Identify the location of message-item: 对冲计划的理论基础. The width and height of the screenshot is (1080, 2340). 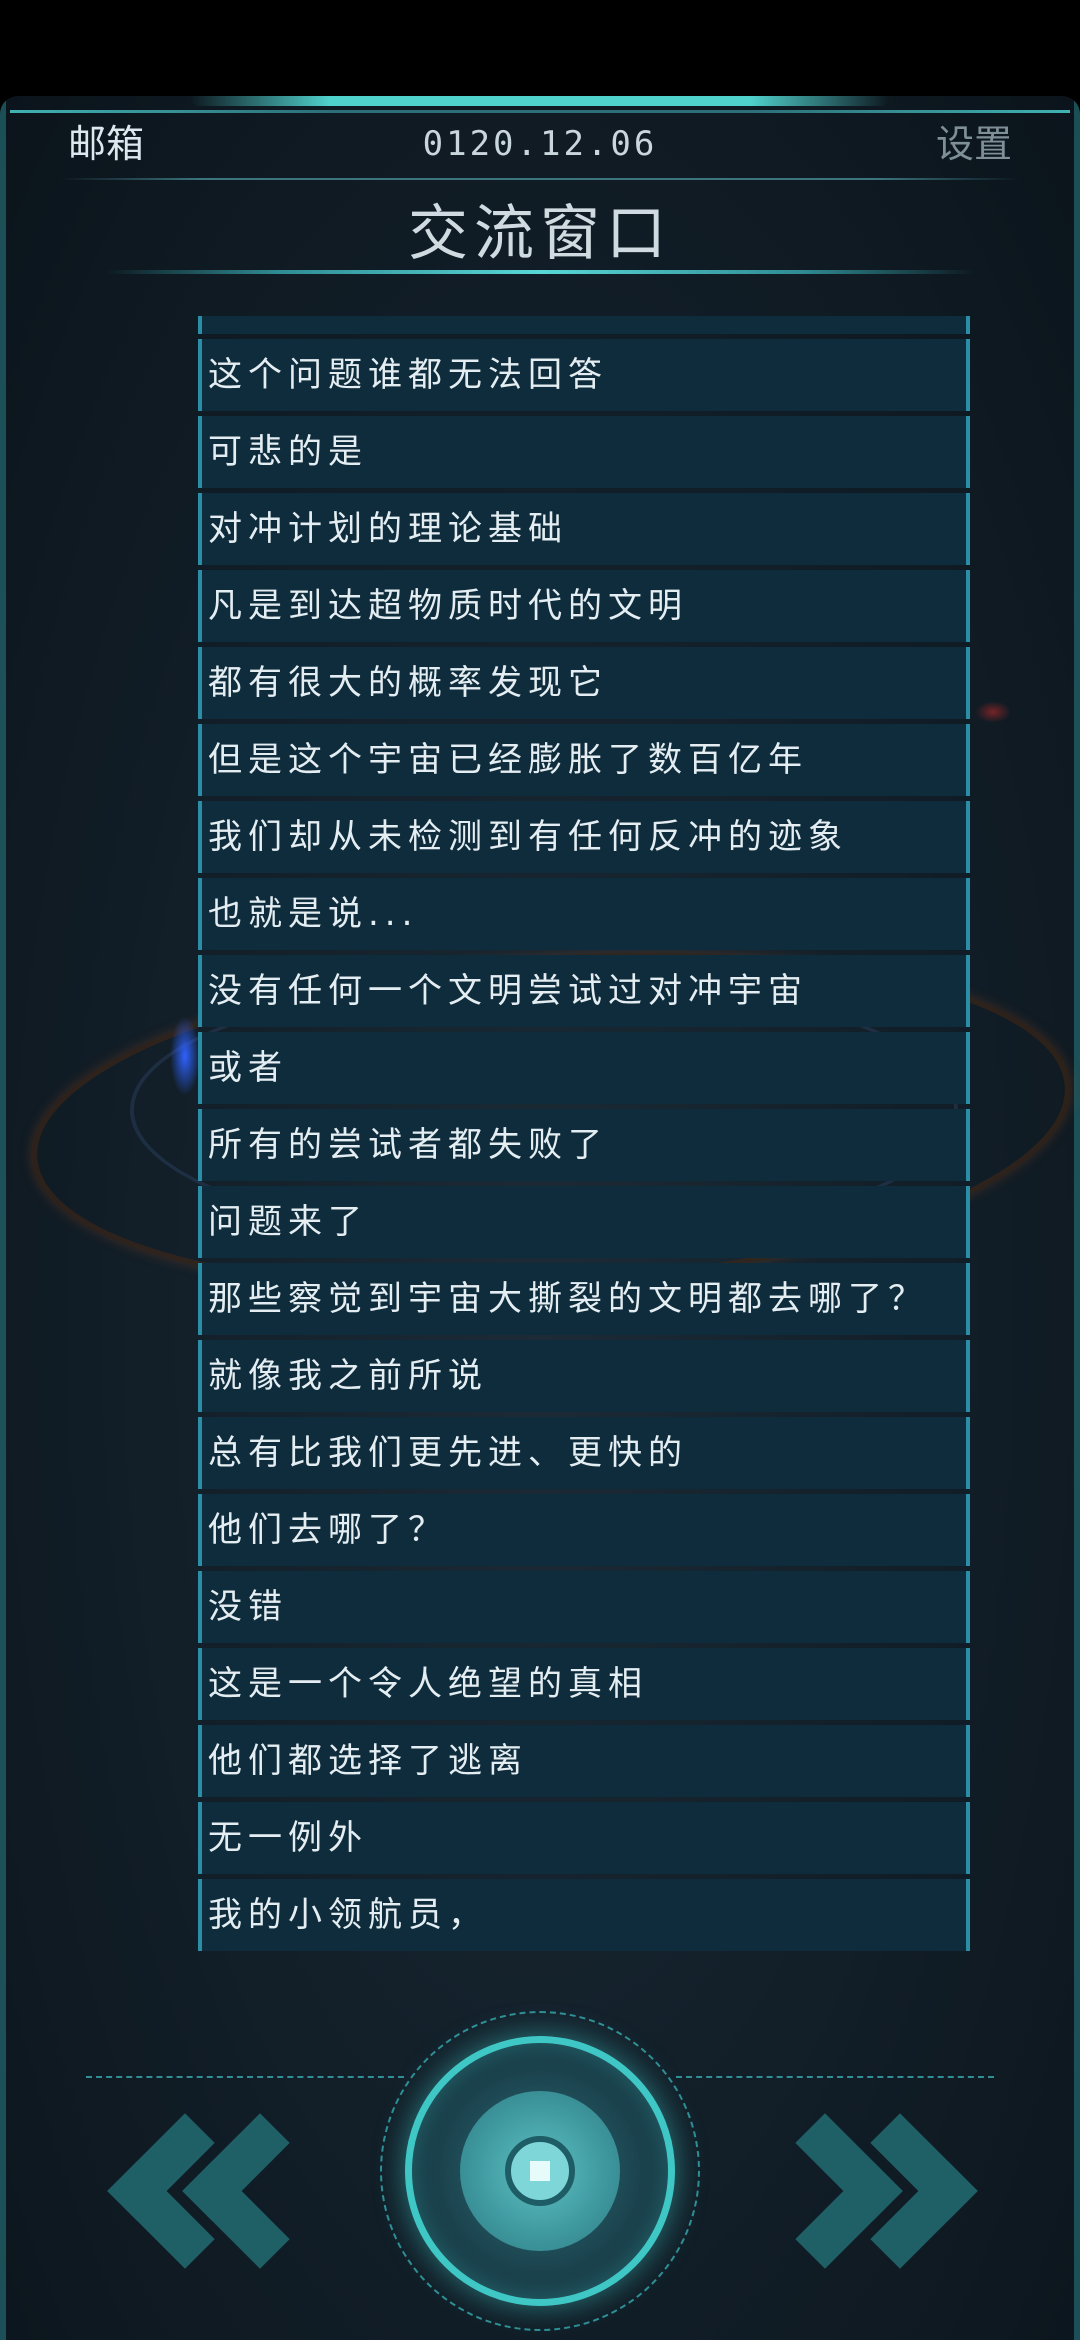
(584, 529).